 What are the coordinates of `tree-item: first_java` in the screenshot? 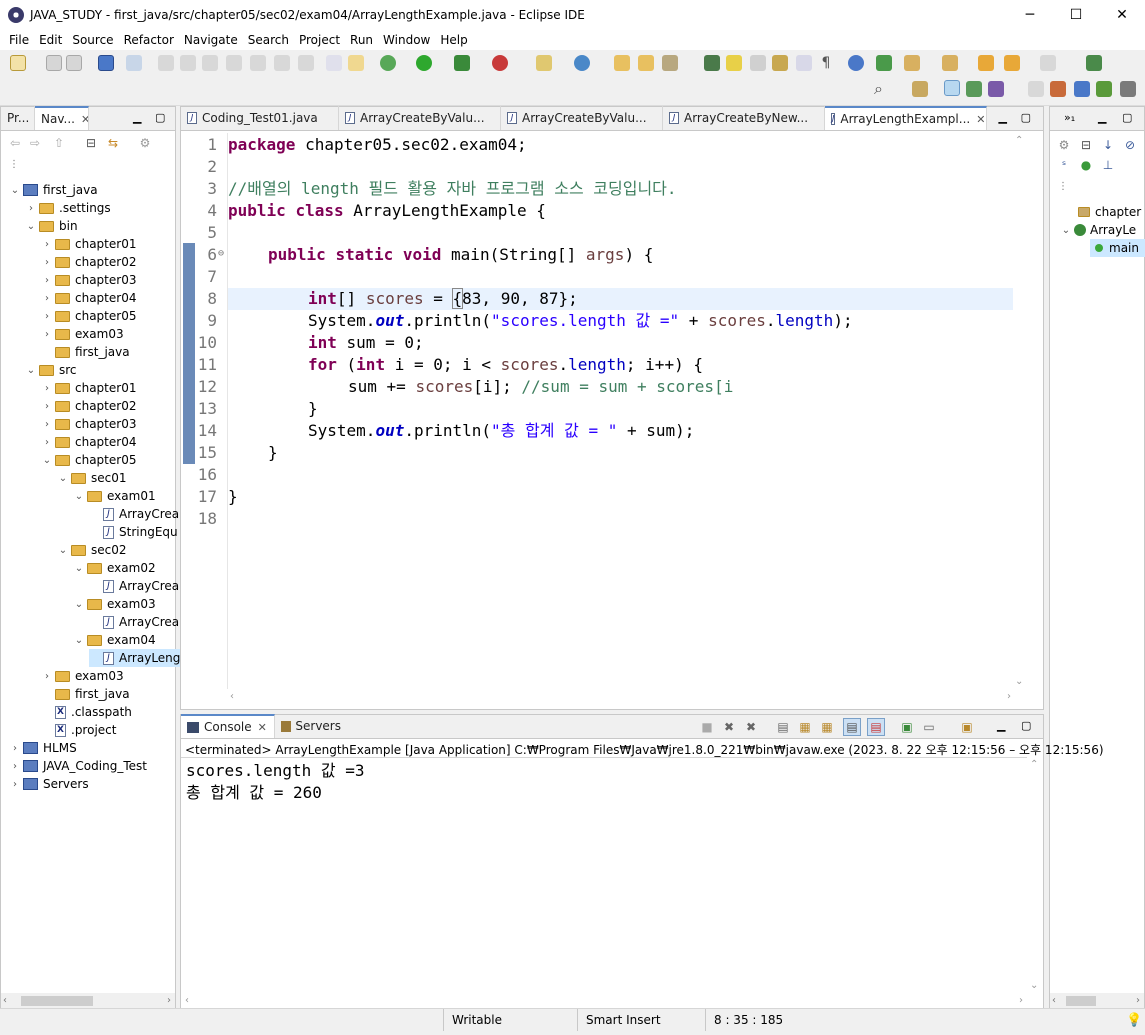 It's located at (85, 352).